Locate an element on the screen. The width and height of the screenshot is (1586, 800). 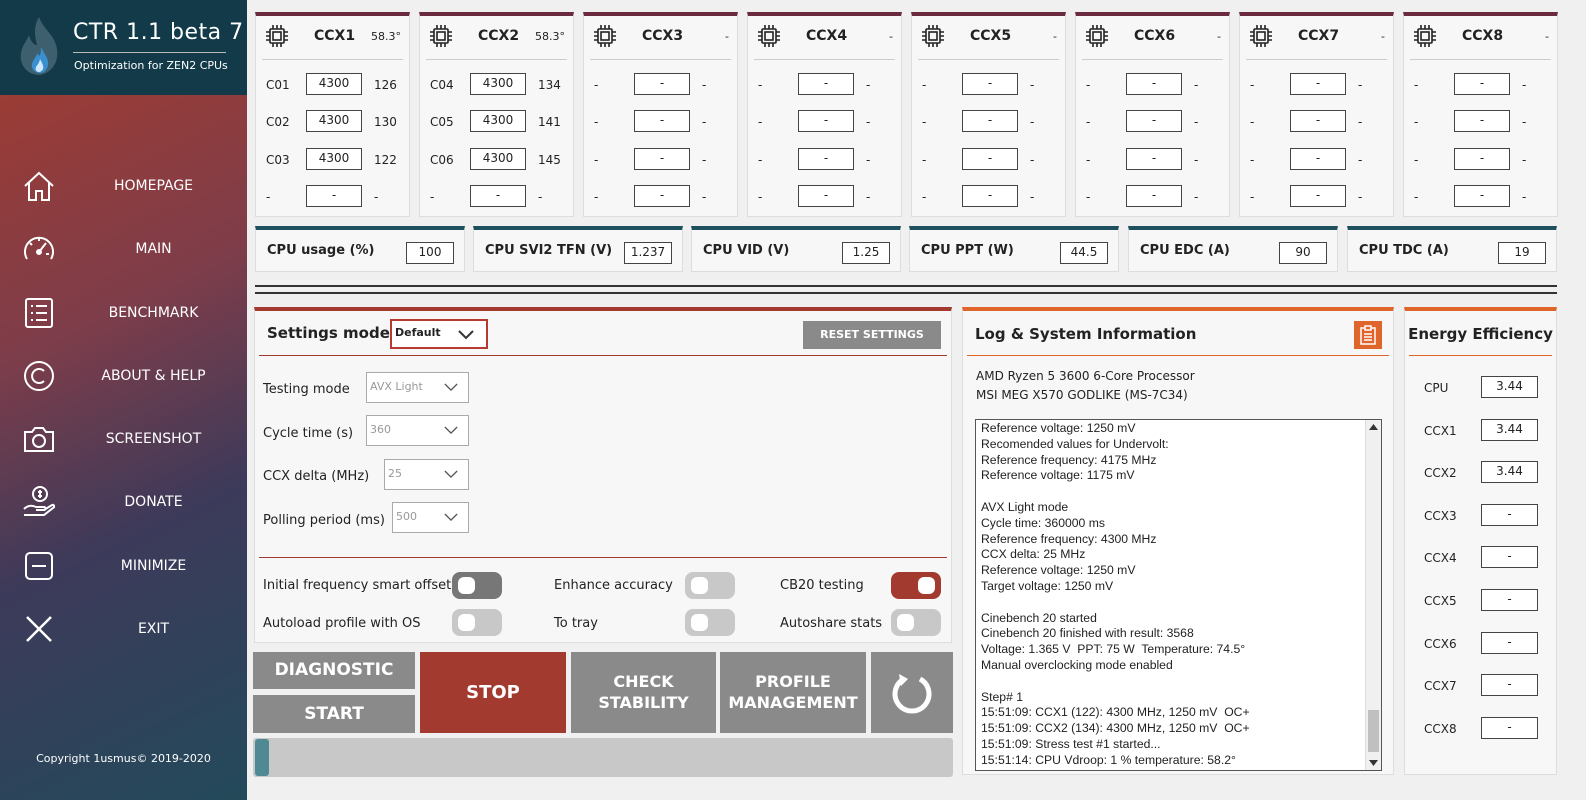
scroll-up-icon is located at coordinates (1373, 427).